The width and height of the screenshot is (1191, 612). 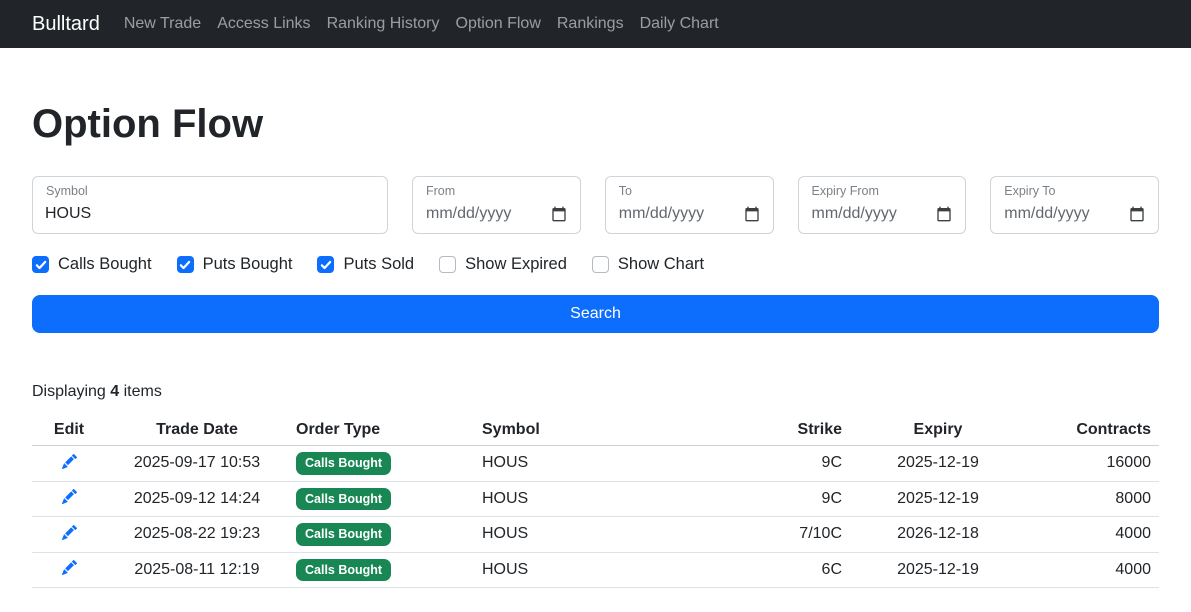 I want to click on from-date-placeholder: mm/dd/yyyy, so click(x=469, y=213).